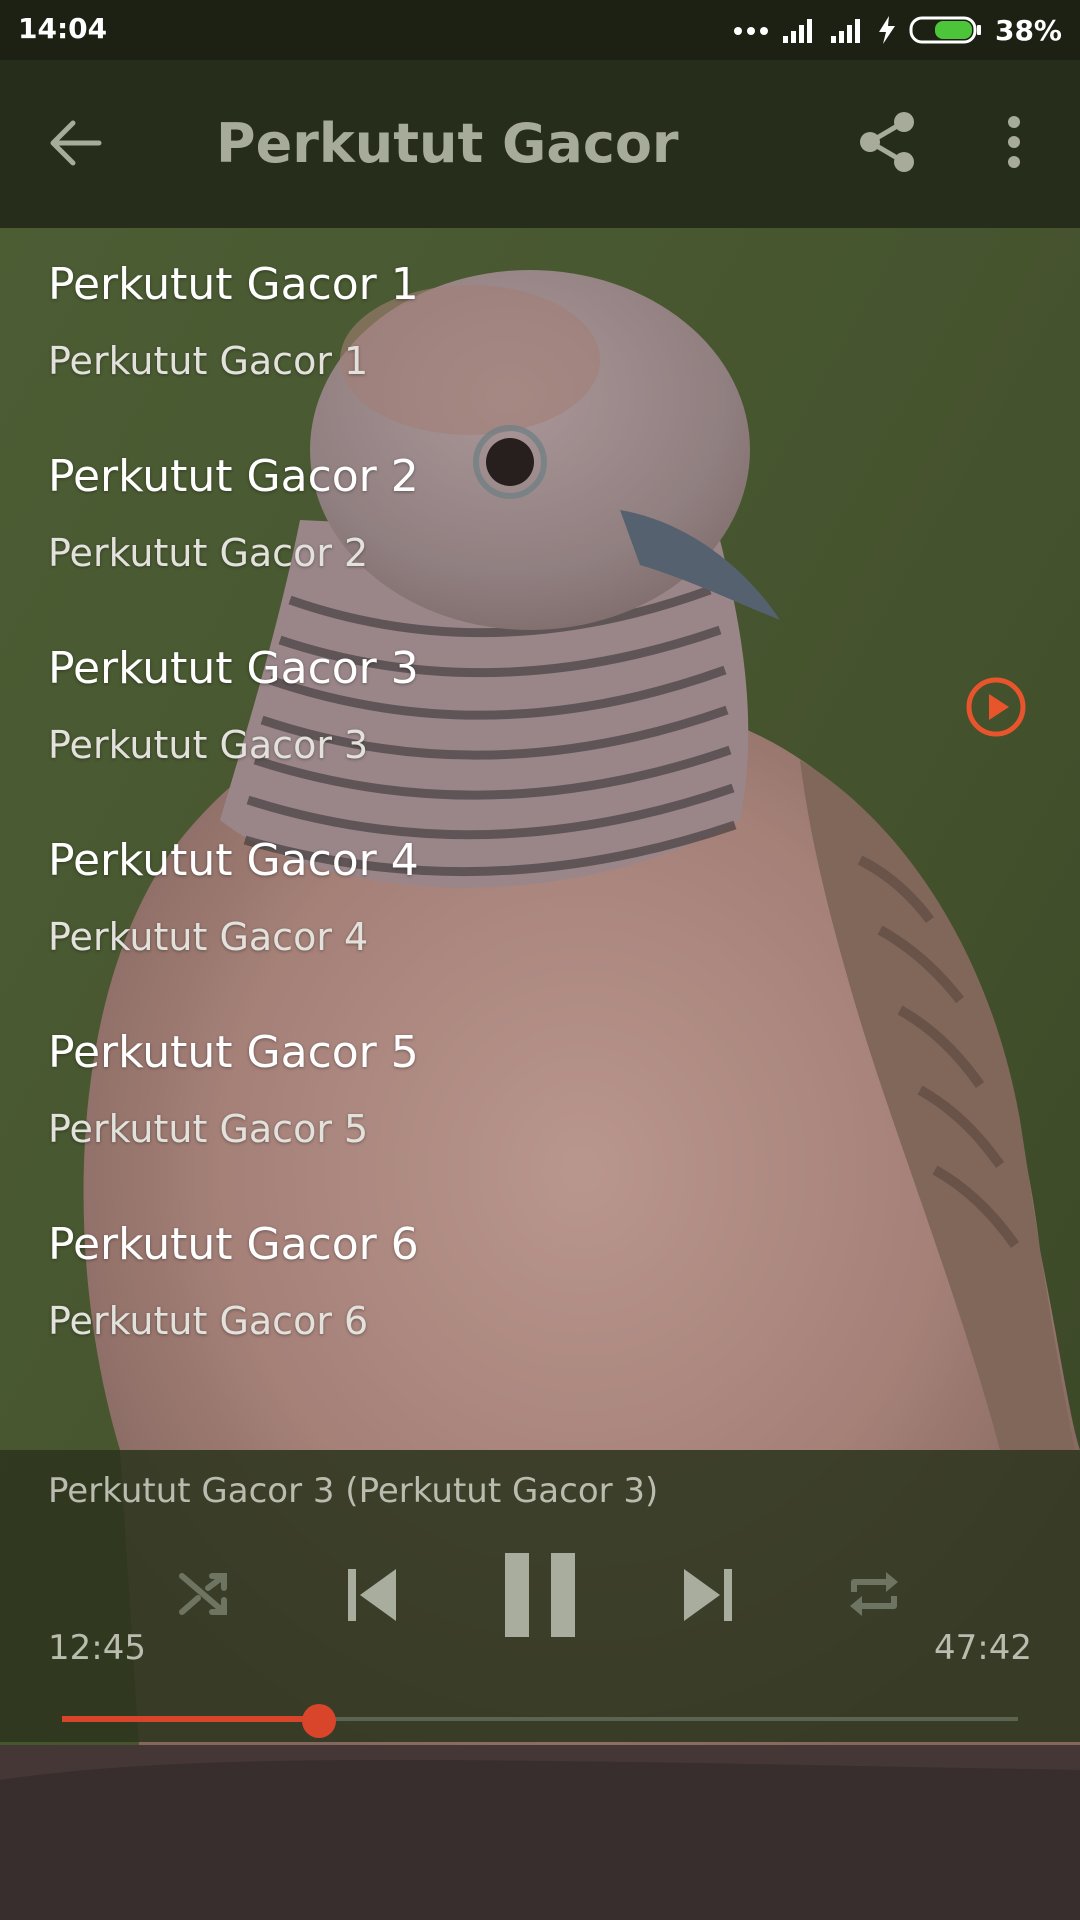 Image resolution: width=1080 pixels, height=1920 pixels. I want to click on track-subtitle: Perkutut Gacor 6, so click(208, 1321).